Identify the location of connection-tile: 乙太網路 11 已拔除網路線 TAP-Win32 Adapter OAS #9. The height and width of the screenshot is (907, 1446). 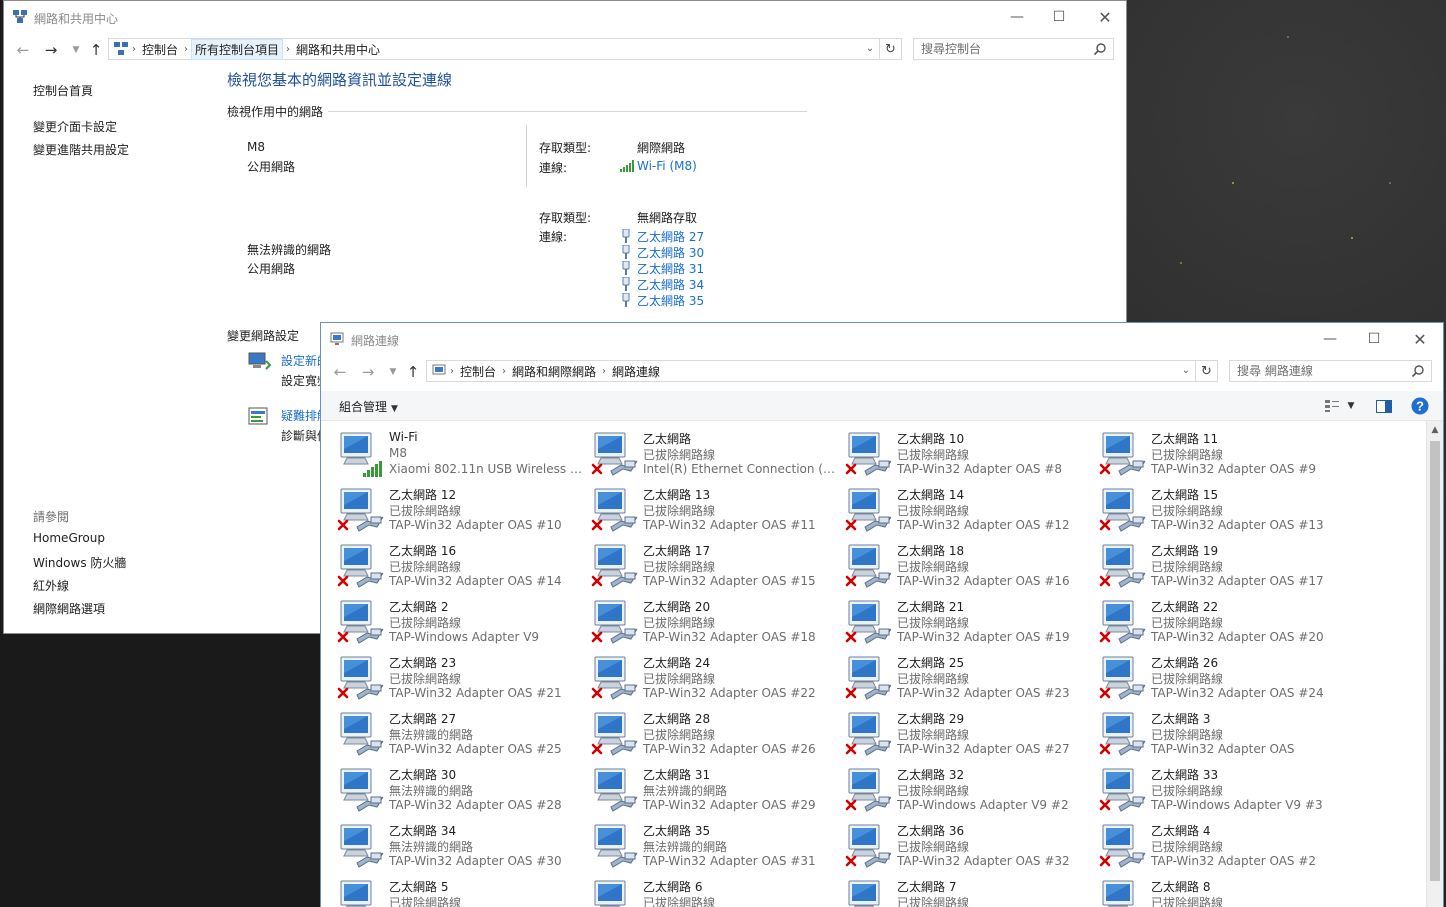
(1224, 455).